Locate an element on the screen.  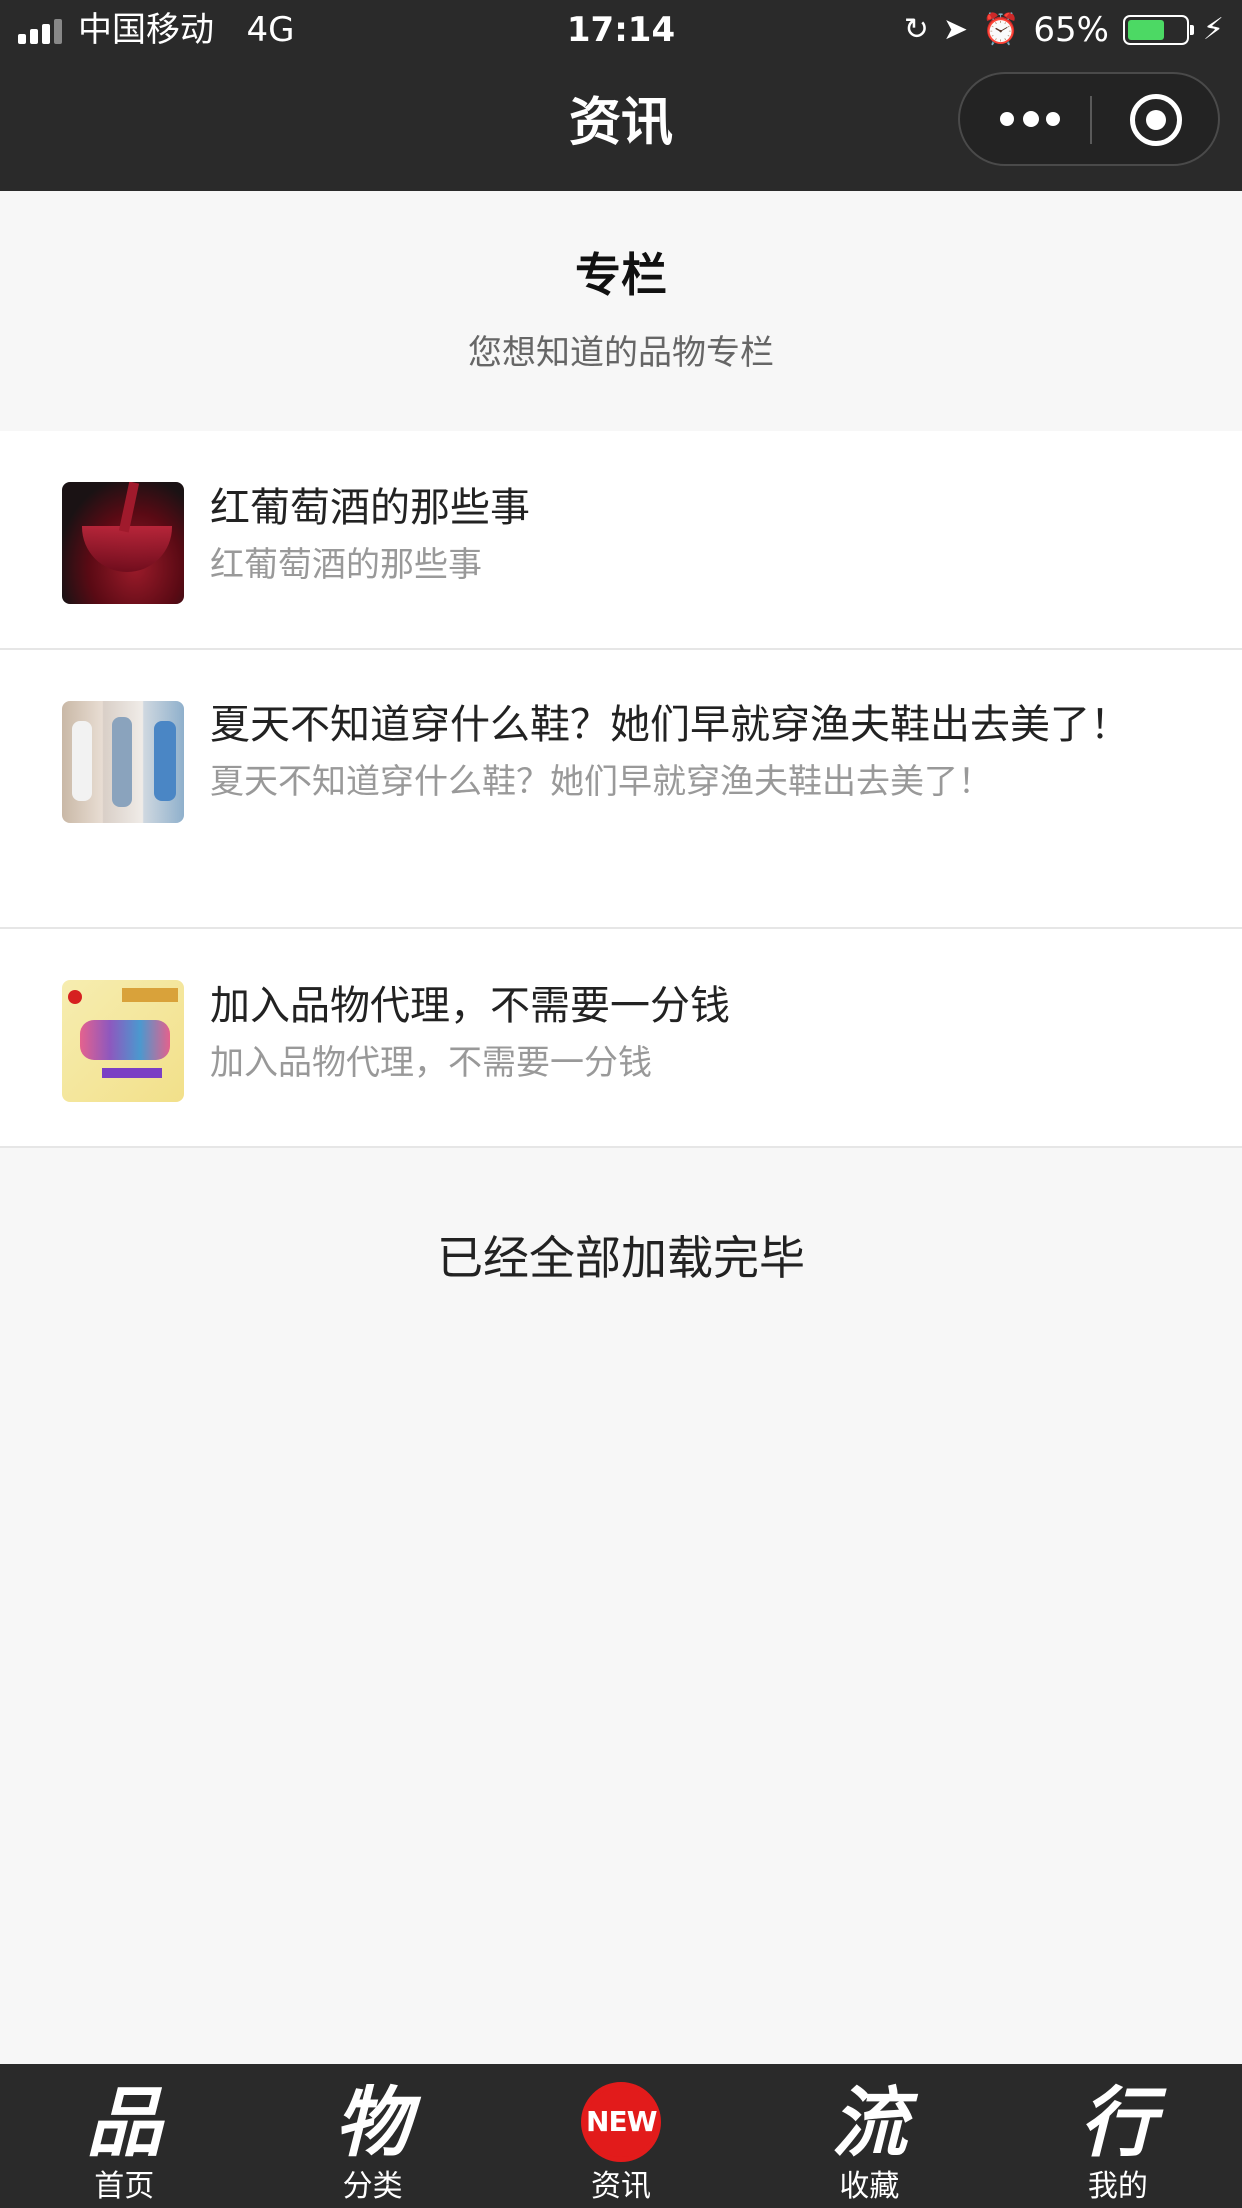
article-title: 加入品物代理，不需要一分钱 is located at coordinates (470, 1006).